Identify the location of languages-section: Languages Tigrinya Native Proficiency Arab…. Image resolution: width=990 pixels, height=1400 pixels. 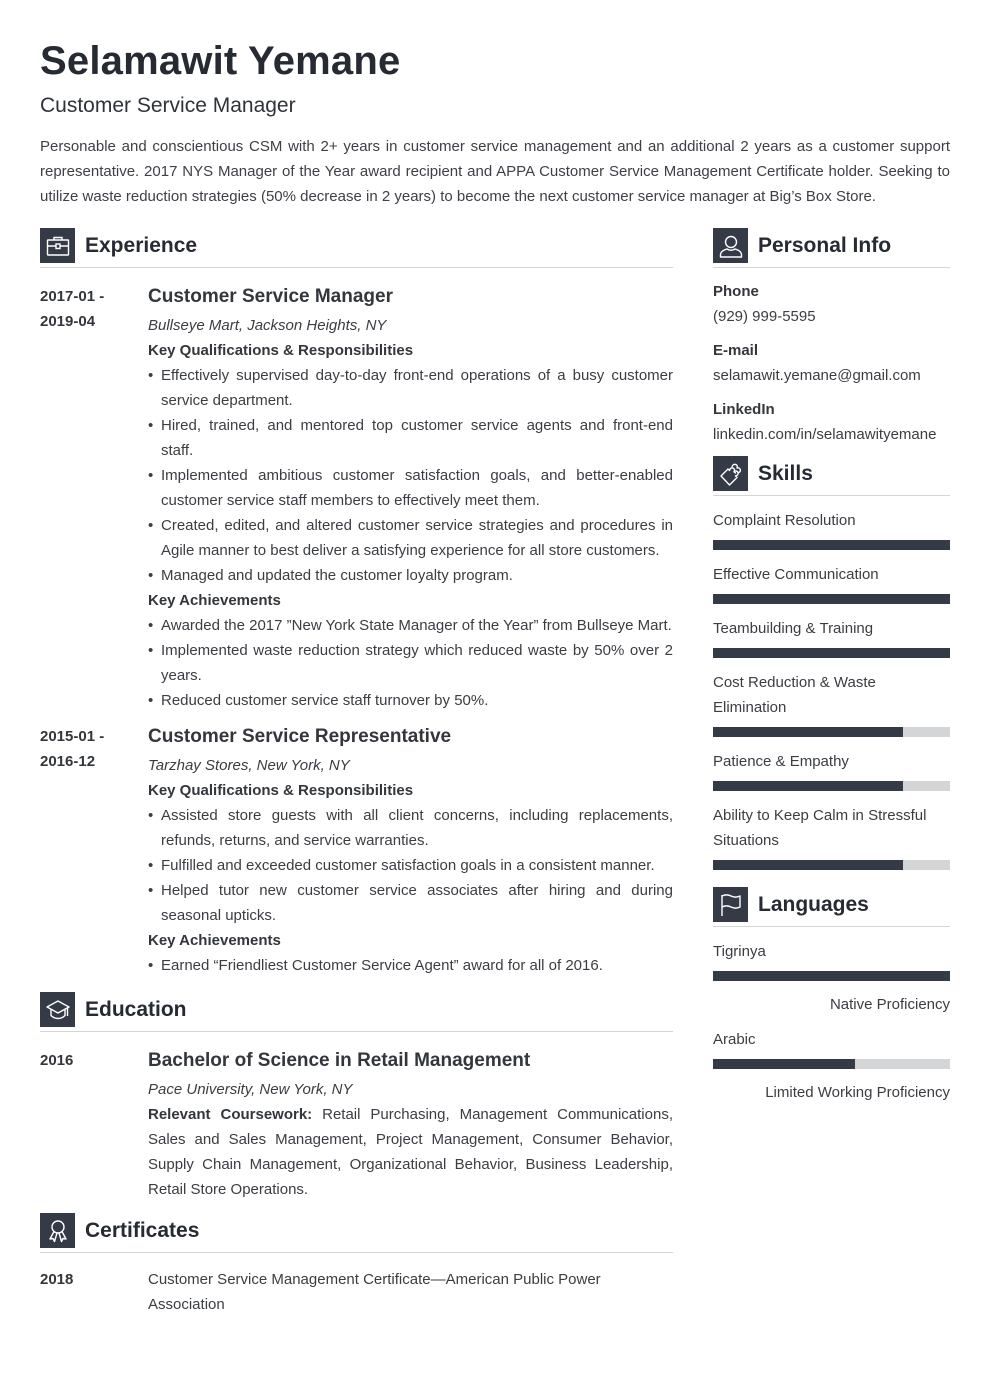
(831, 995).